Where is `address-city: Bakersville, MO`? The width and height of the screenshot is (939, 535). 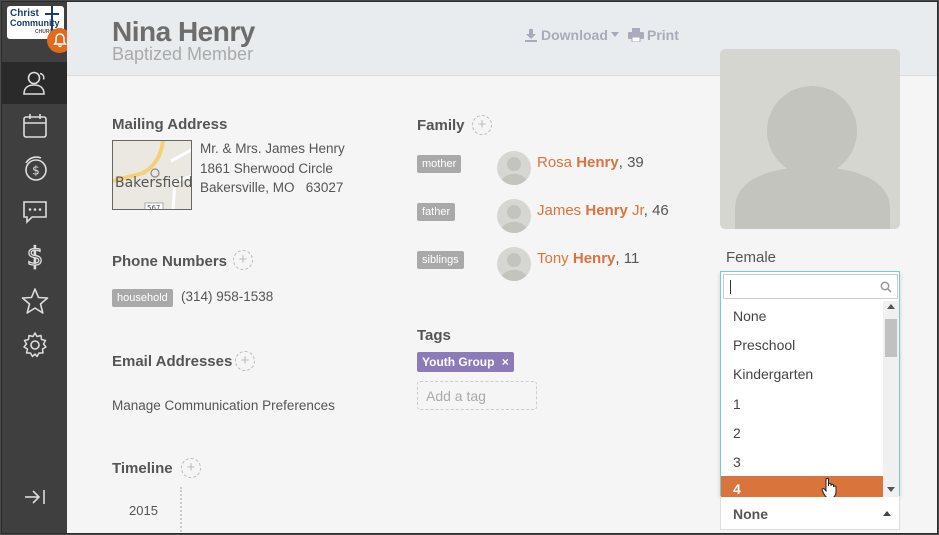
address-city: Bakersville, MO is located at coordinates (247, 187).